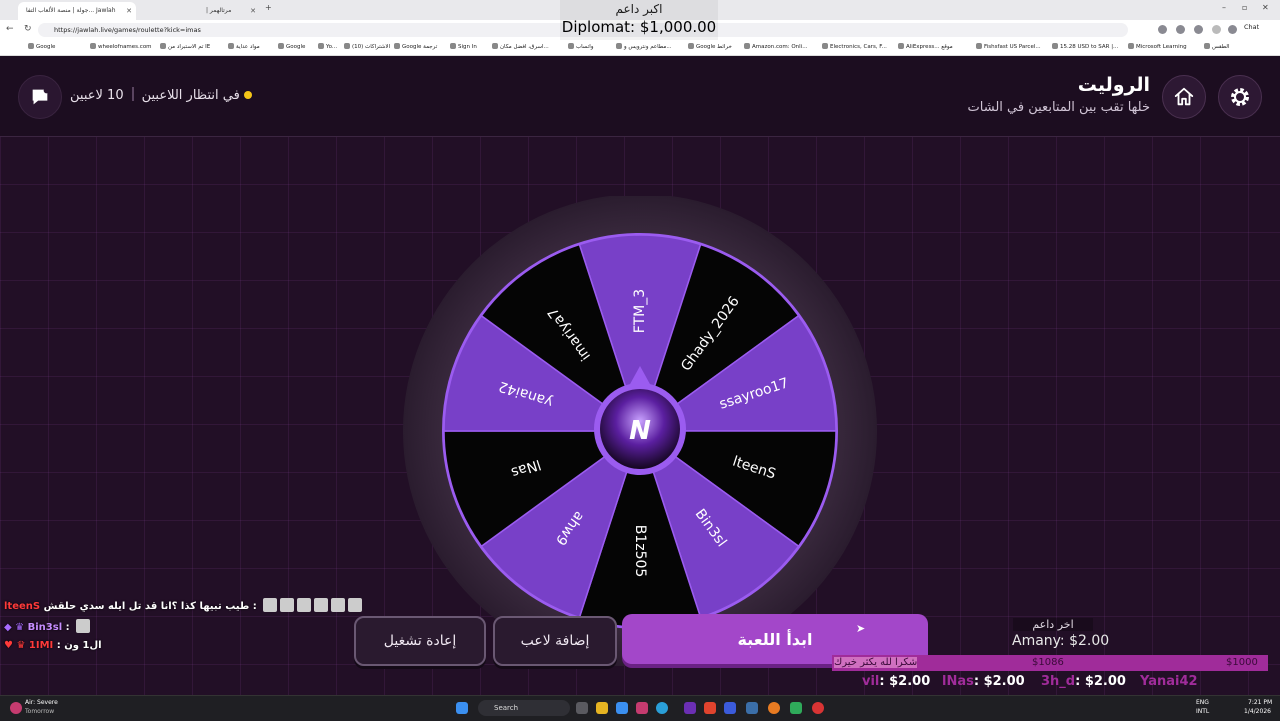  Describe the element at coordinates (1050, 663) in the screenshot. I see `donation-goal-bar: شكرا لله يكثر خيرك $1086 $1000` at that location.